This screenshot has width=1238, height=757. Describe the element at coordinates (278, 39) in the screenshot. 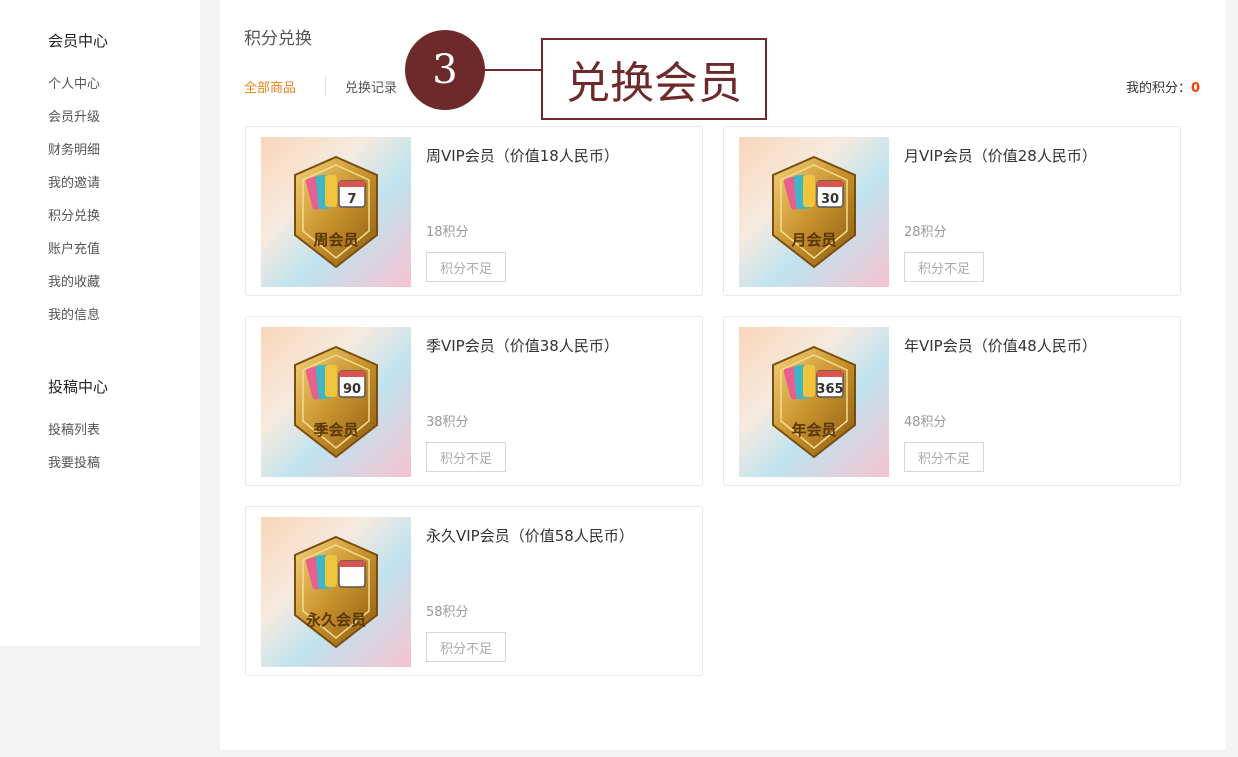

I see `page-title: 积分兑换` at that location.